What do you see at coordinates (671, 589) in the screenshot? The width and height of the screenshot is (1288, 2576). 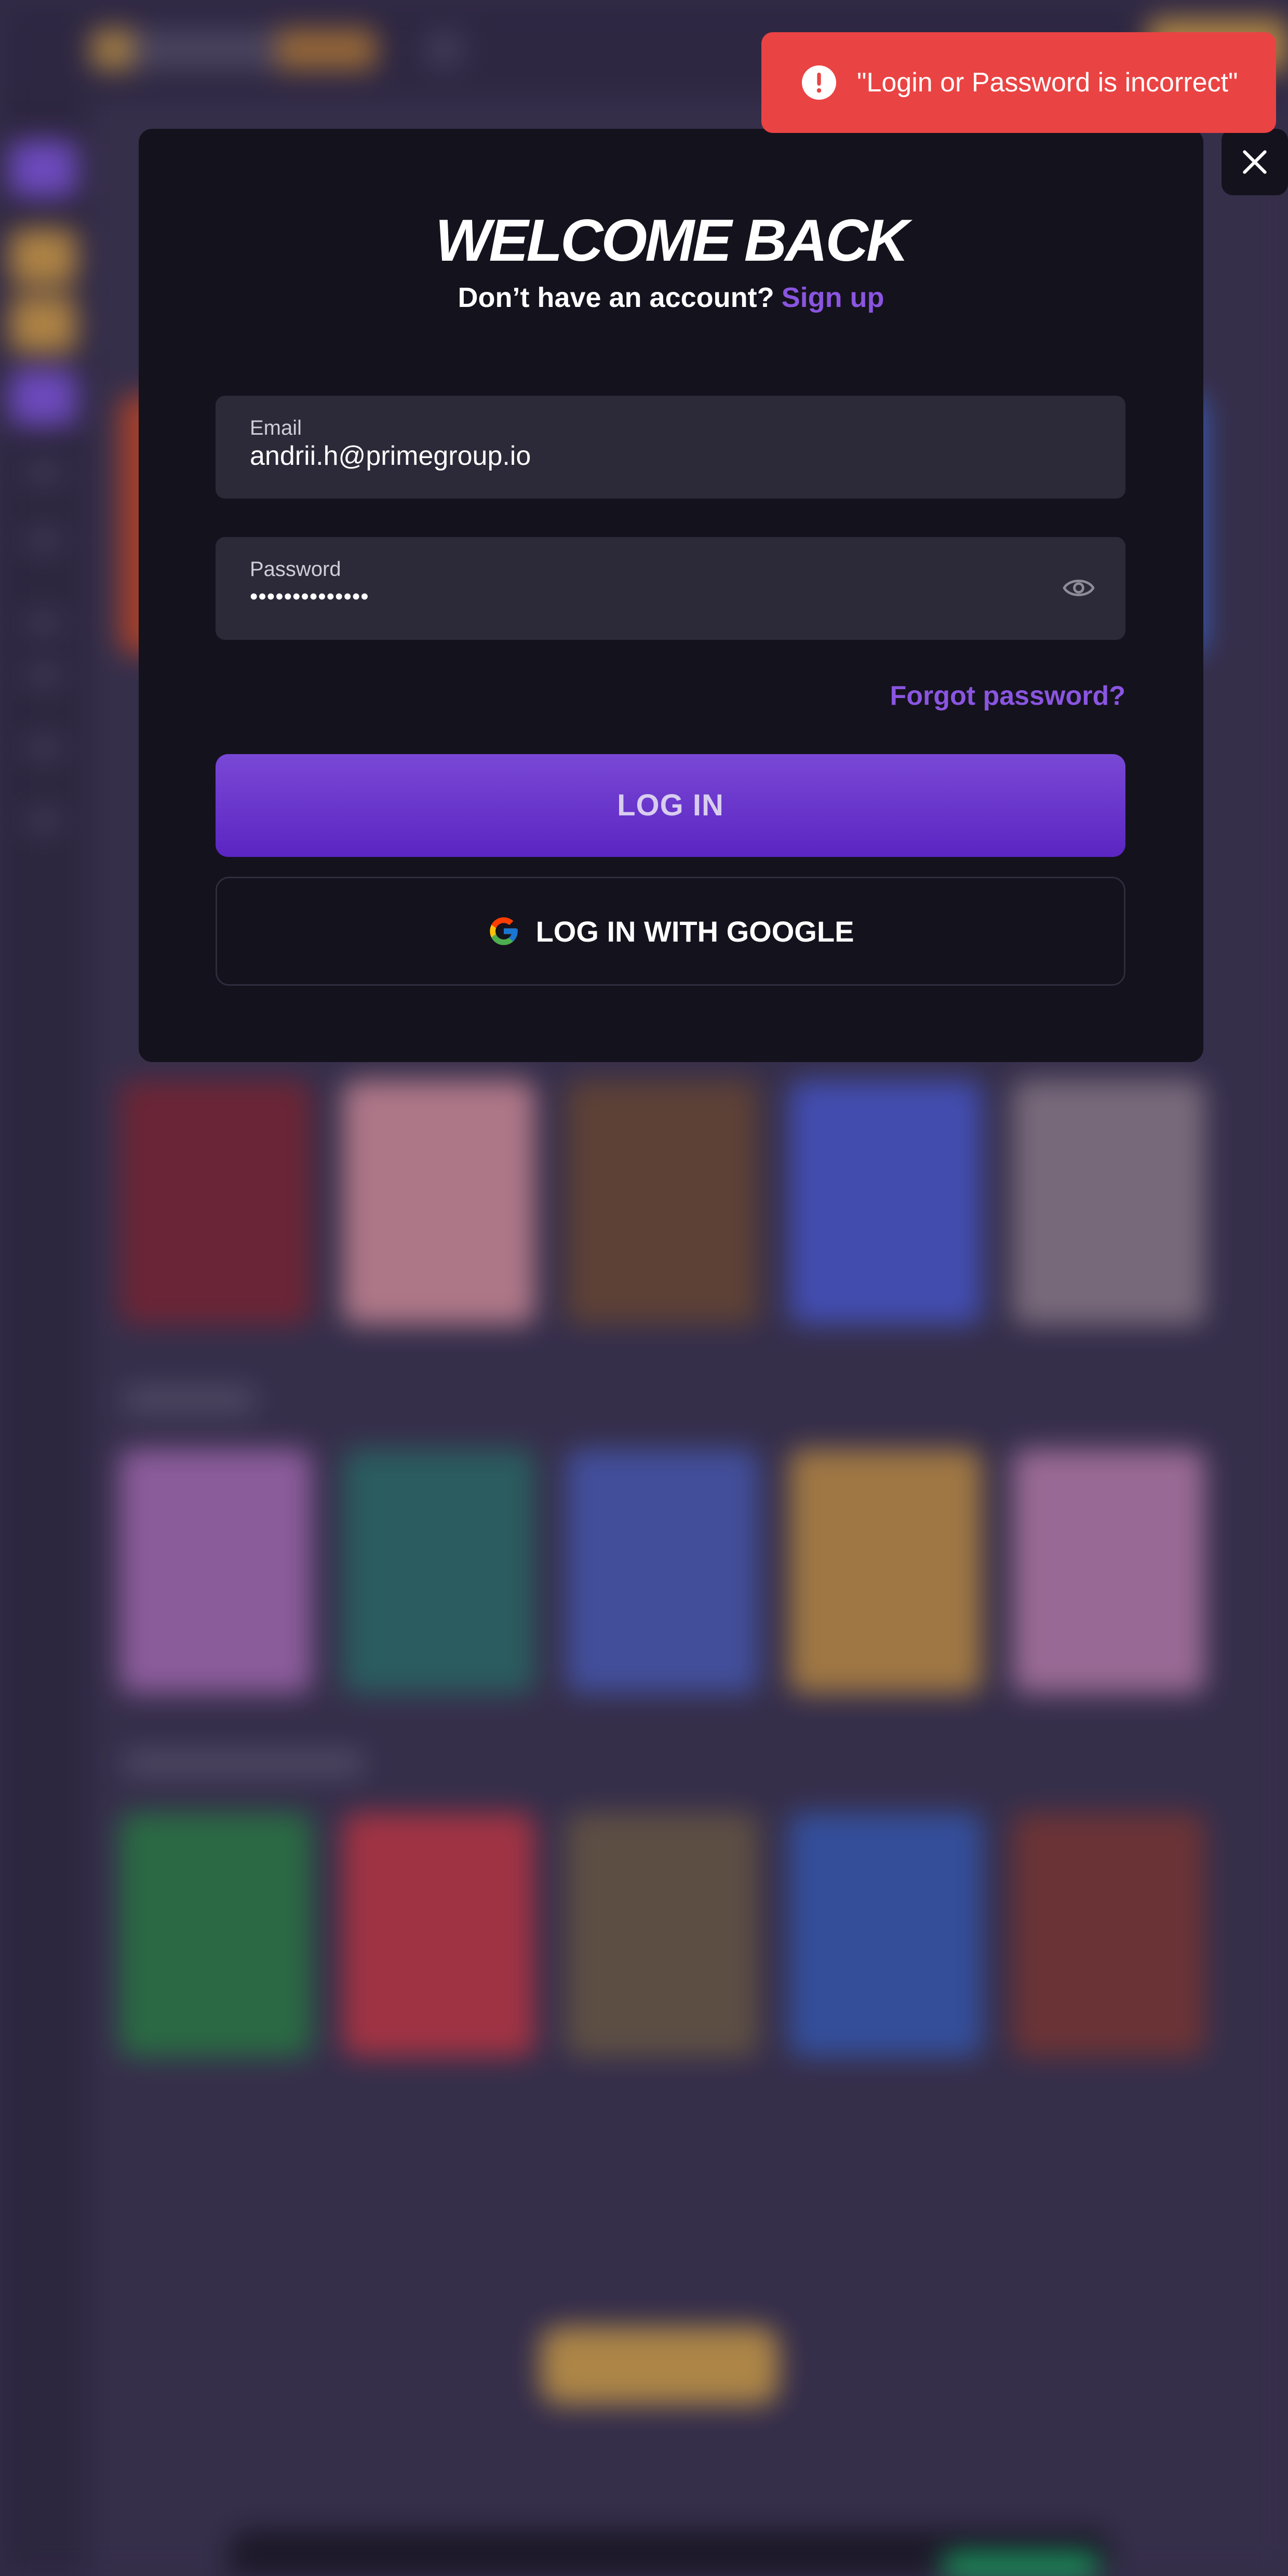 I see `password-field: Password ••••••••••••••` at bounding box center [671, 589].